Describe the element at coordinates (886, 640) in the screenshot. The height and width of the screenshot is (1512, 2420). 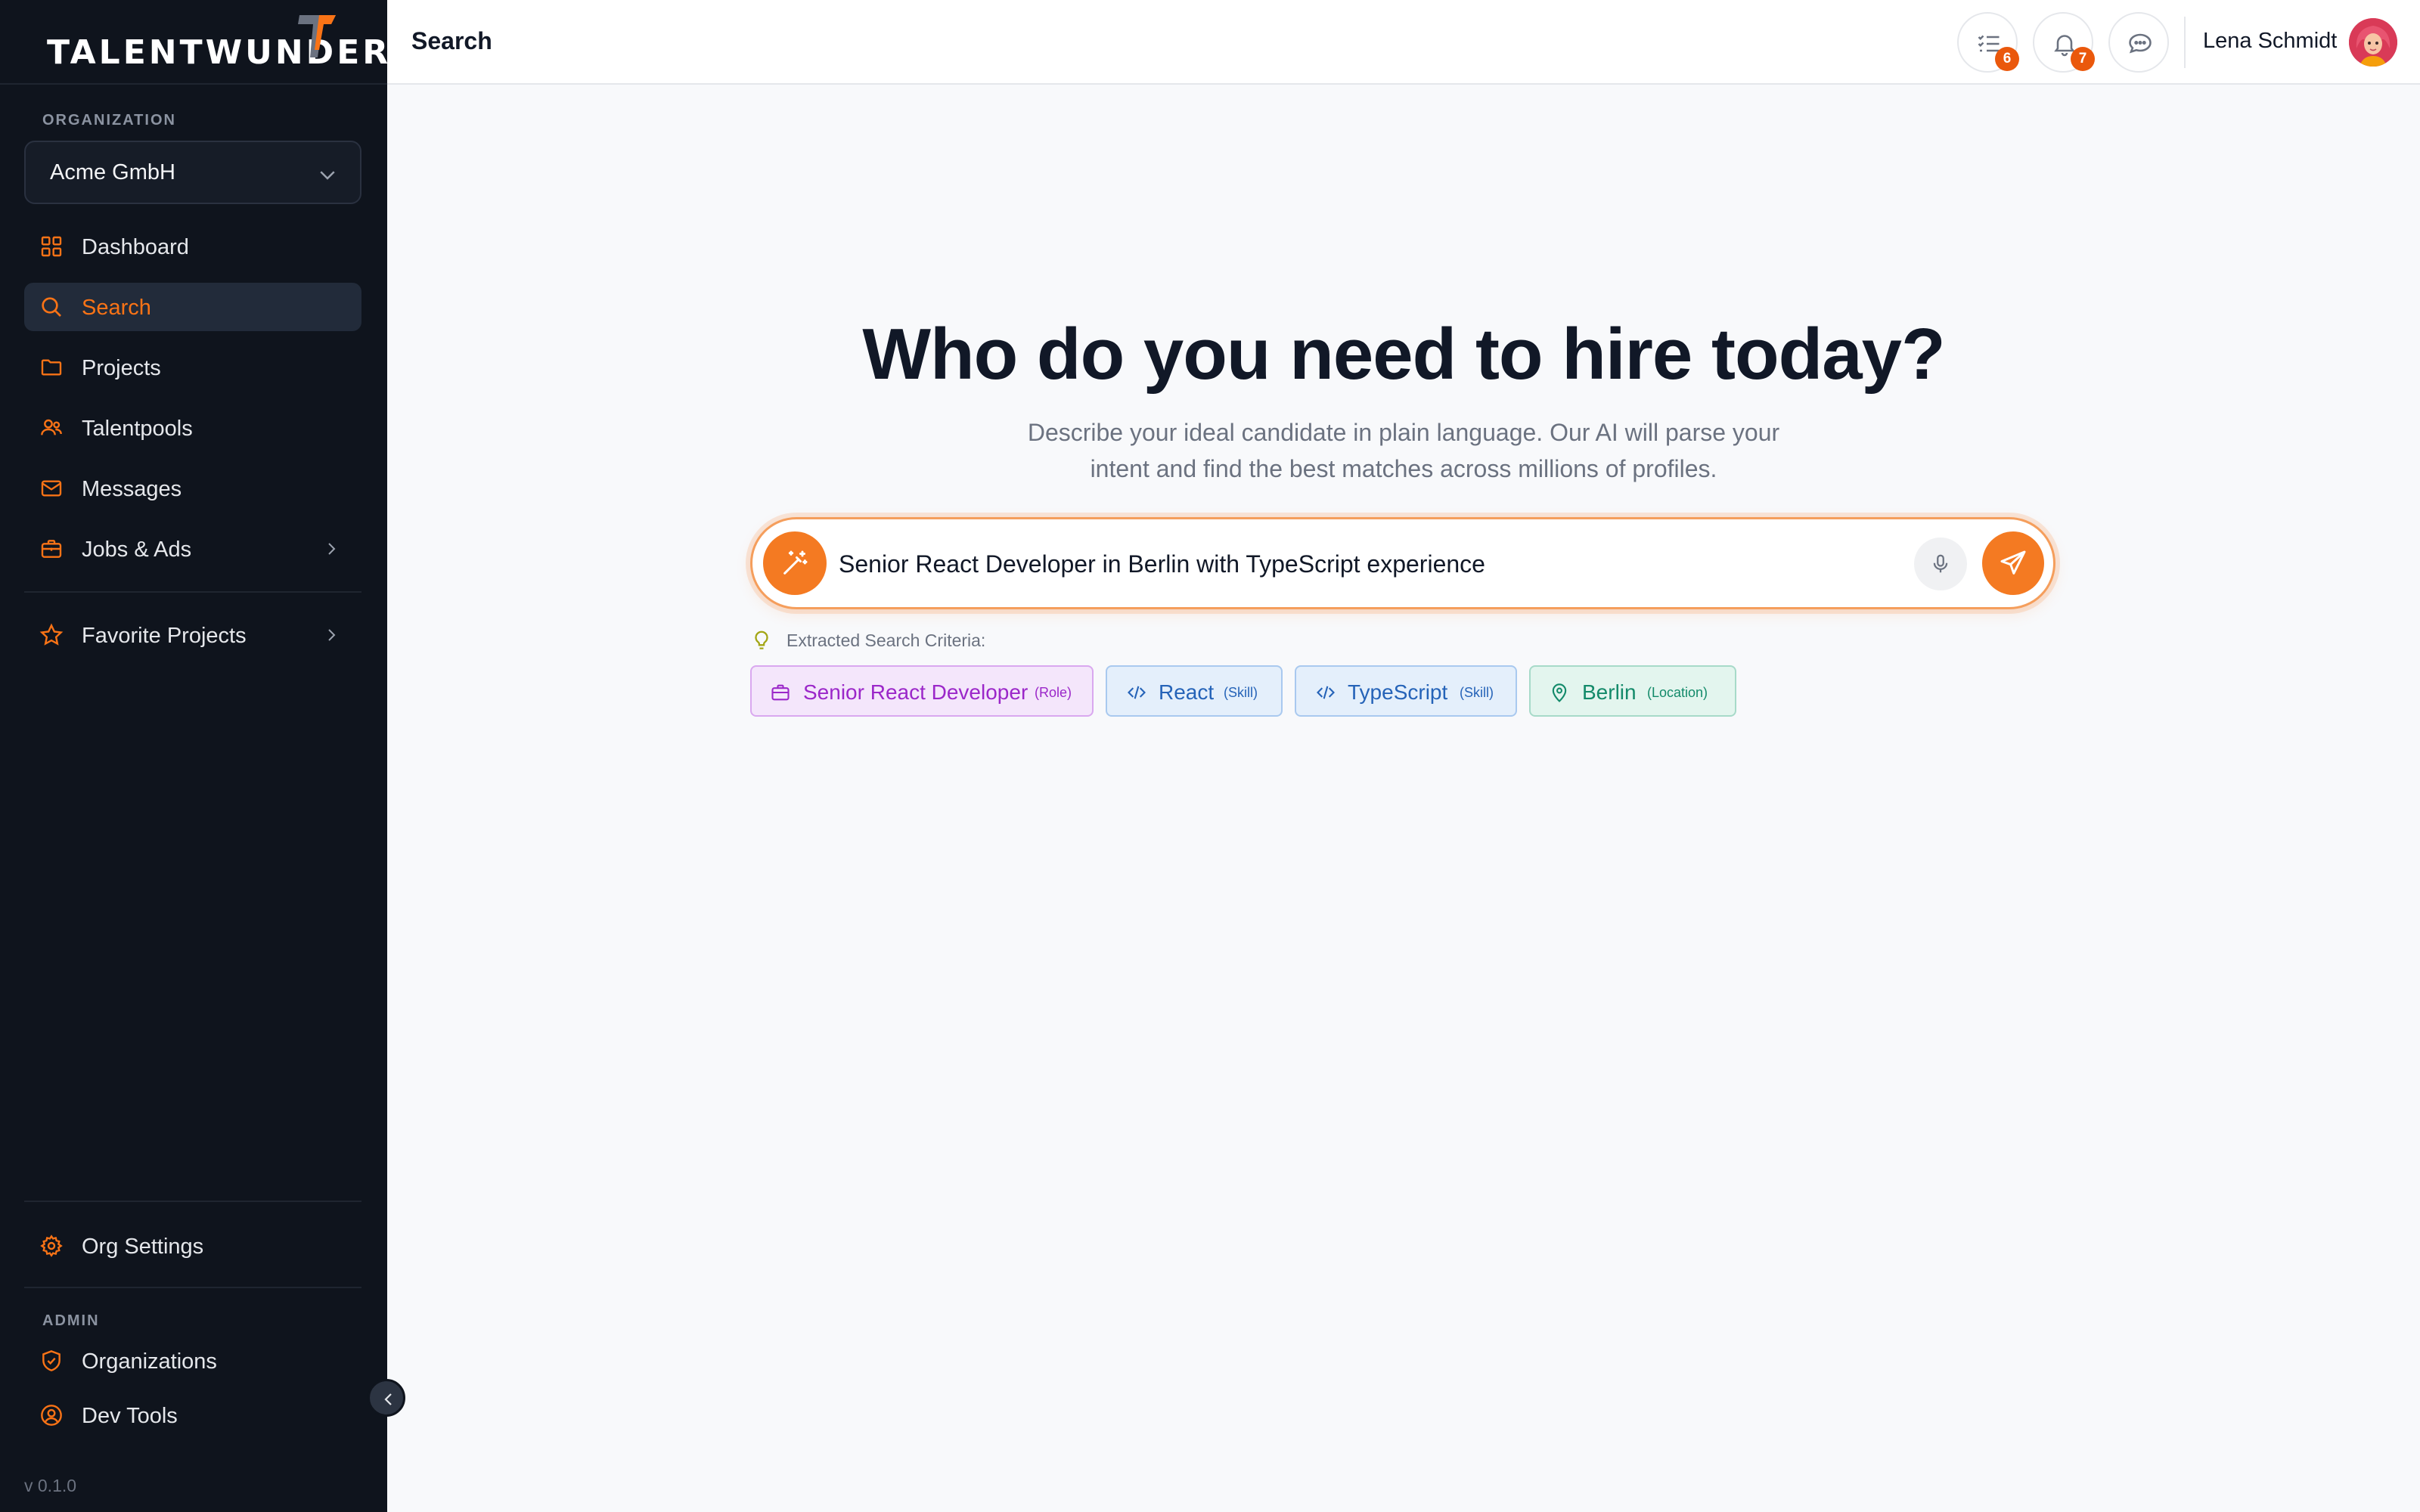
I see `criteria-label: Extracted Search Criteria:` at that location.